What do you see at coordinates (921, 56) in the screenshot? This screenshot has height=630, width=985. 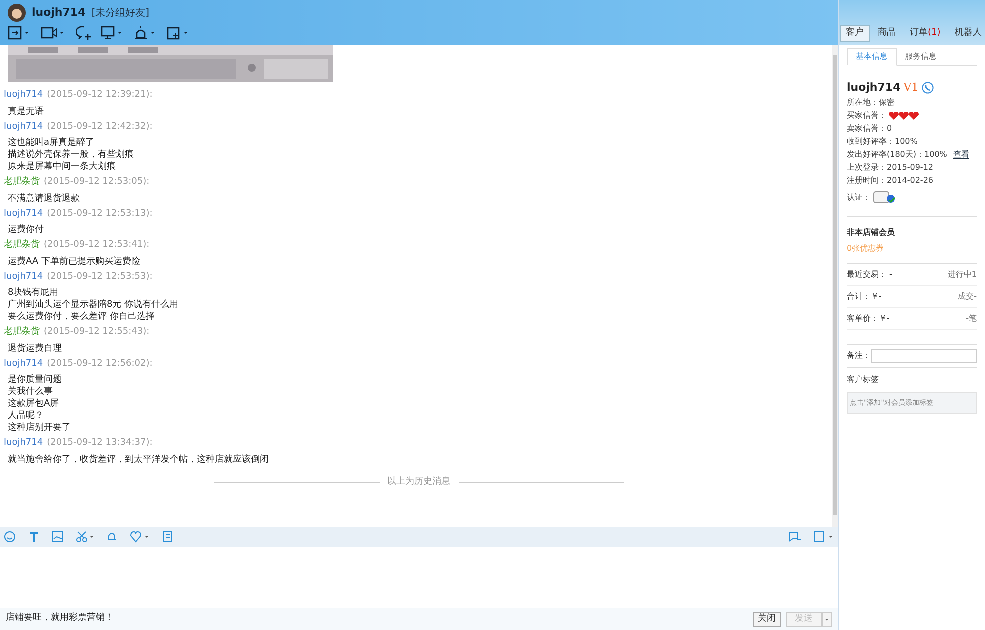 I see `info-tab: 服务信息` at bounding box center [921, 56].